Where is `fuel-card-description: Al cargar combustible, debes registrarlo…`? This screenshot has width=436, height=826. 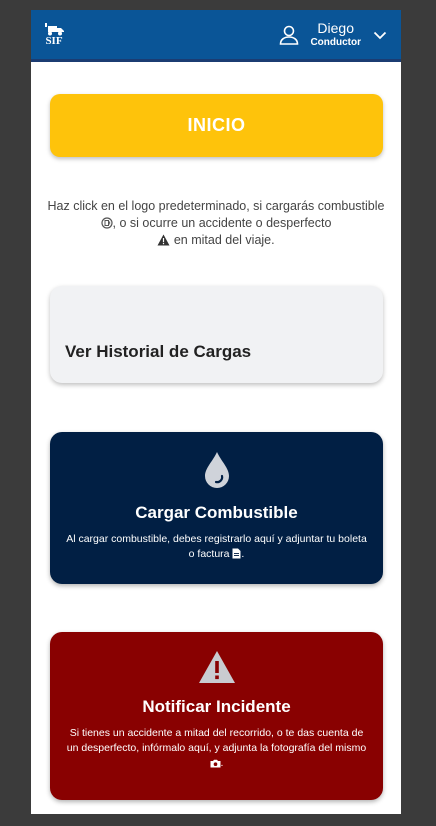
fuel-card-description: Al cargar combustible, debes registrarlo… is located at coordinates (216, 547).